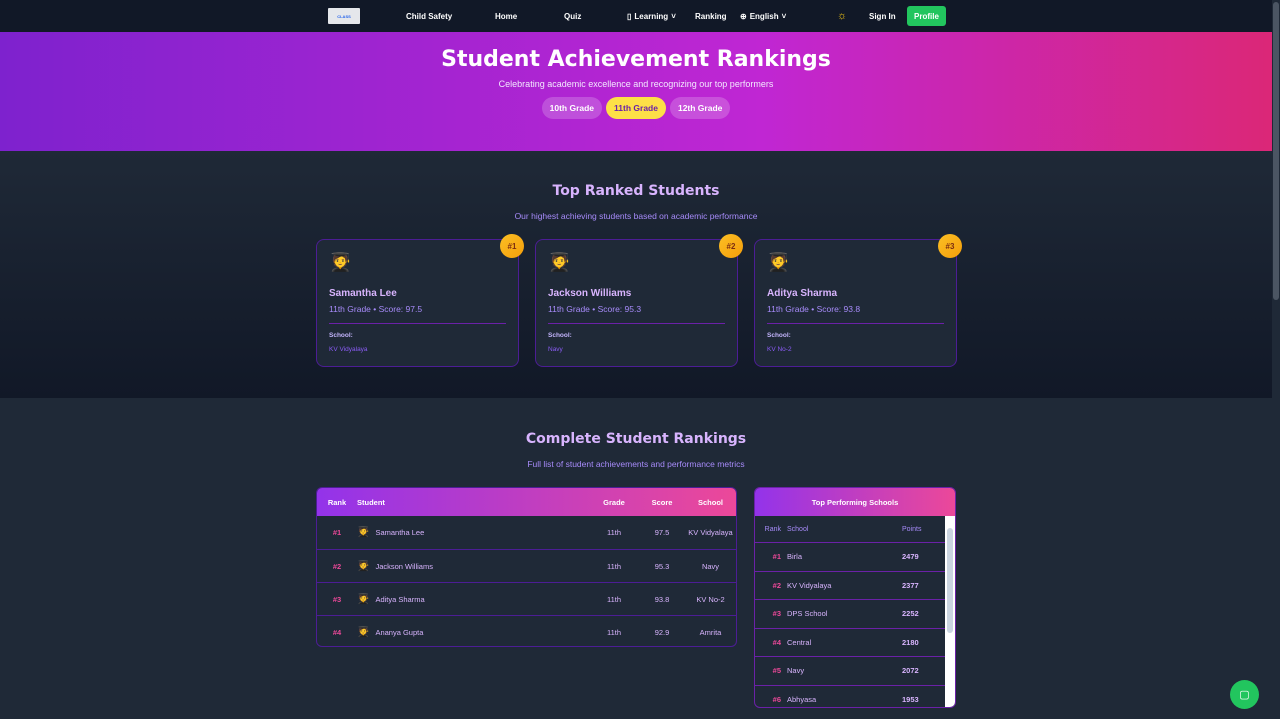 This screenshot has width=1280, height=719. I want to click on language-label: English, so click(764, 16).